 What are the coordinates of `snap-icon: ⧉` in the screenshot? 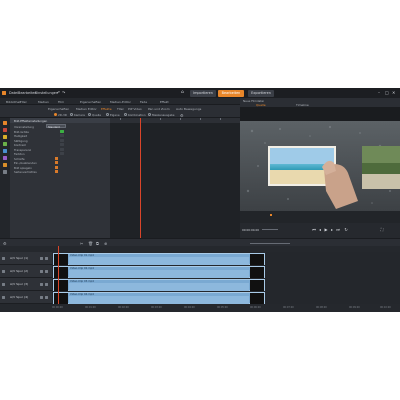 It's located at (97, 243).